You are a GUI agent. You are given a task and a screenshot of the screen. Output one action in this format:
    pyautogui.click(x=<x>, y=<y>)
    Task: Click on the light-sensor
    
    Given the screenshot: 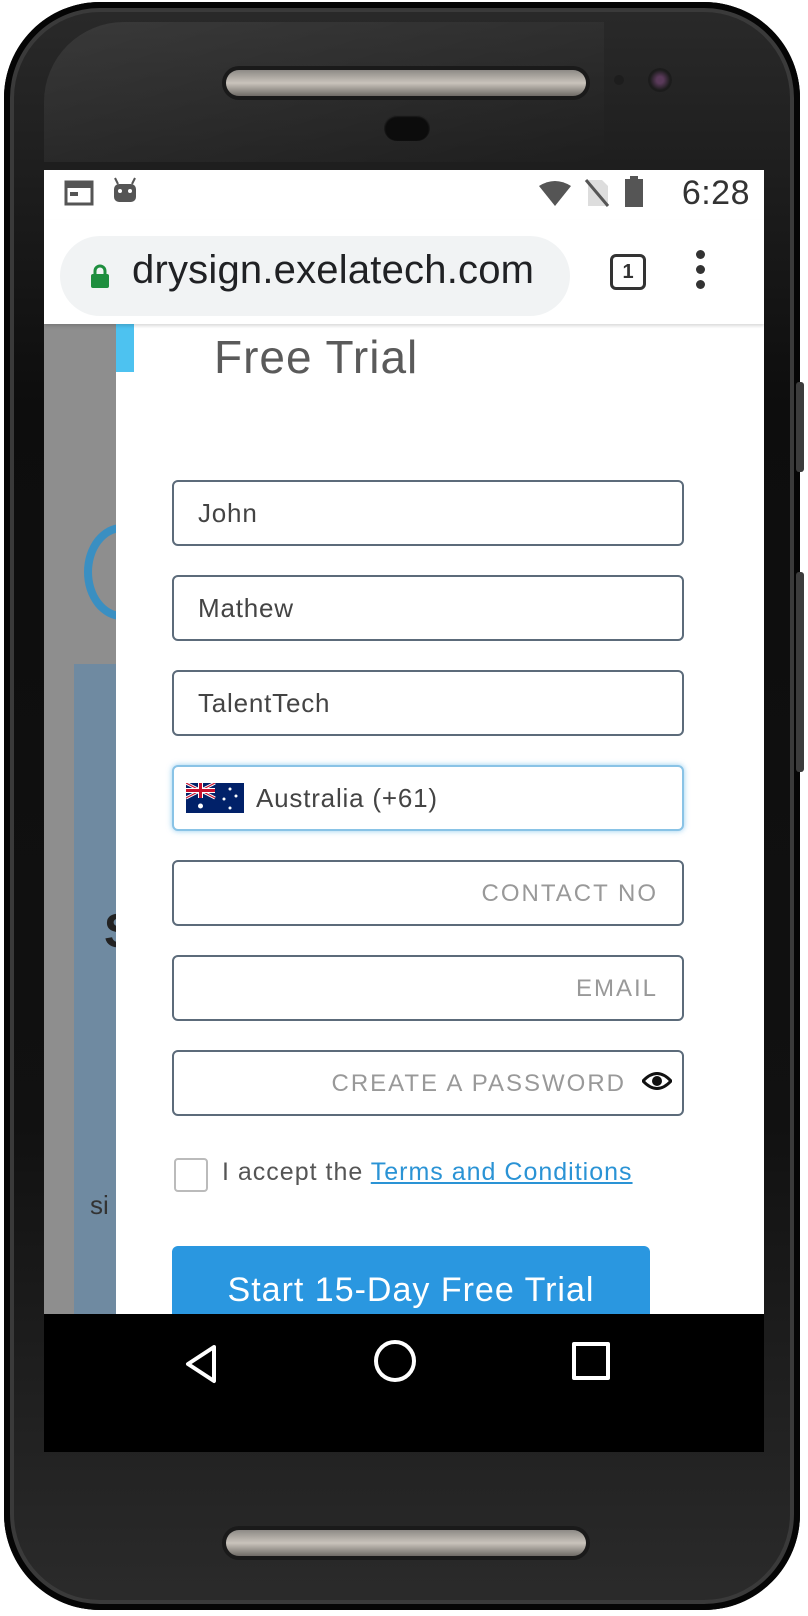 What is the action you would take?
    pyautogui.click(x=619, y=80)
    